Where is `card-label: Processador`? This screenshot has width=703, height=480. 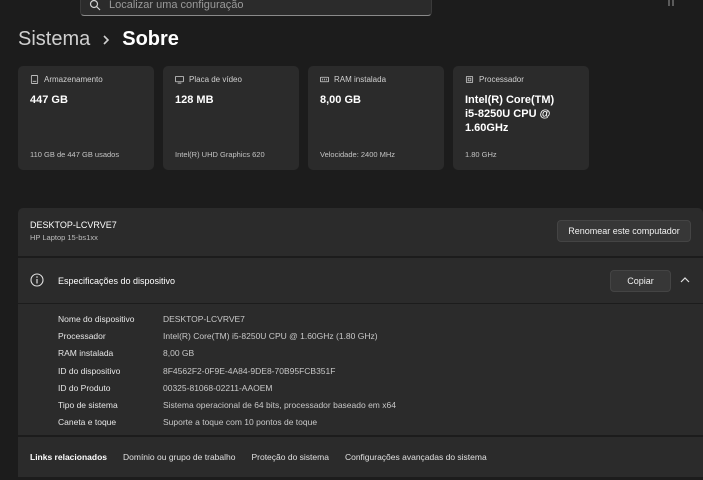 card-label: Processador is located at coordinates (501, 79).